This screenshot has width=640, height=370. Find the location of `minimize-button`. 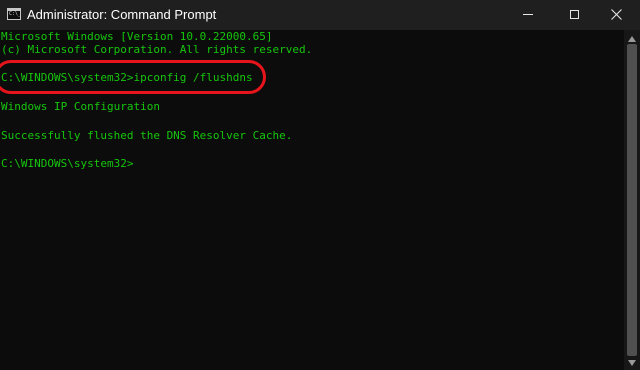

minimize-button is located at coordinates (528, 15).